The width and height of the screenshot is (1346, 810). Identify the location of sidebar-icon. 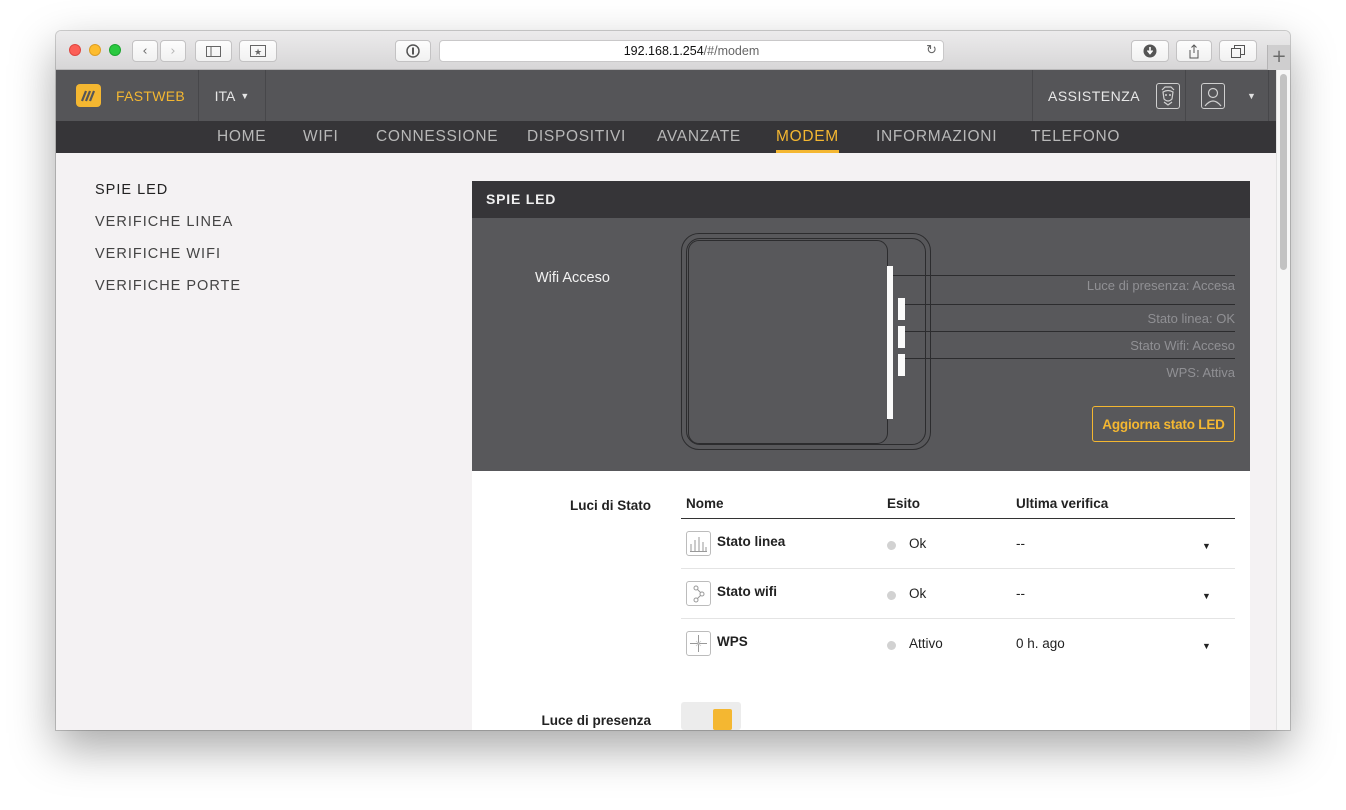
(213, 51).